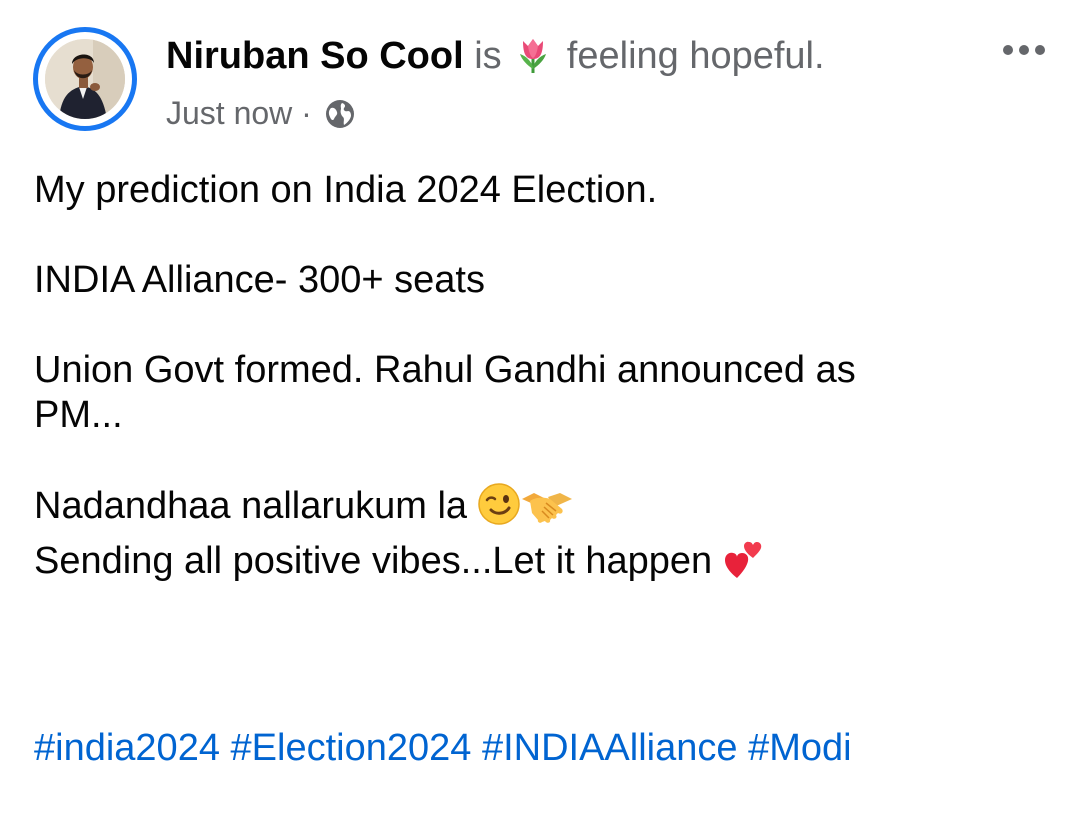  I want to click on author-name: Niruban So Cool, so click(315, 56).